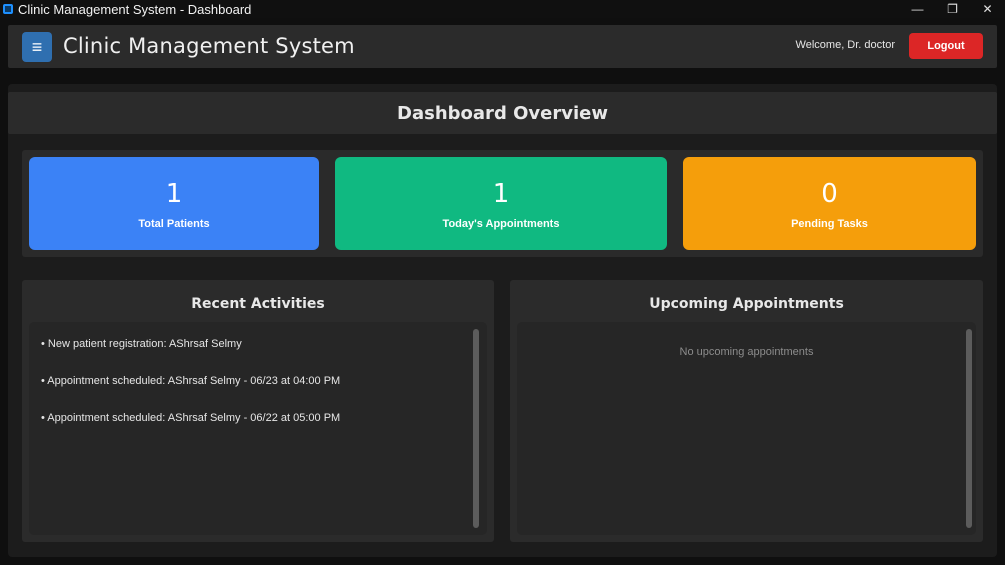 The image size is (1005, 565). What do you see at coordinates (209, 46) in the screenshot?
I see `app-title: Clinic Management System` at bounding box center [209, 46].